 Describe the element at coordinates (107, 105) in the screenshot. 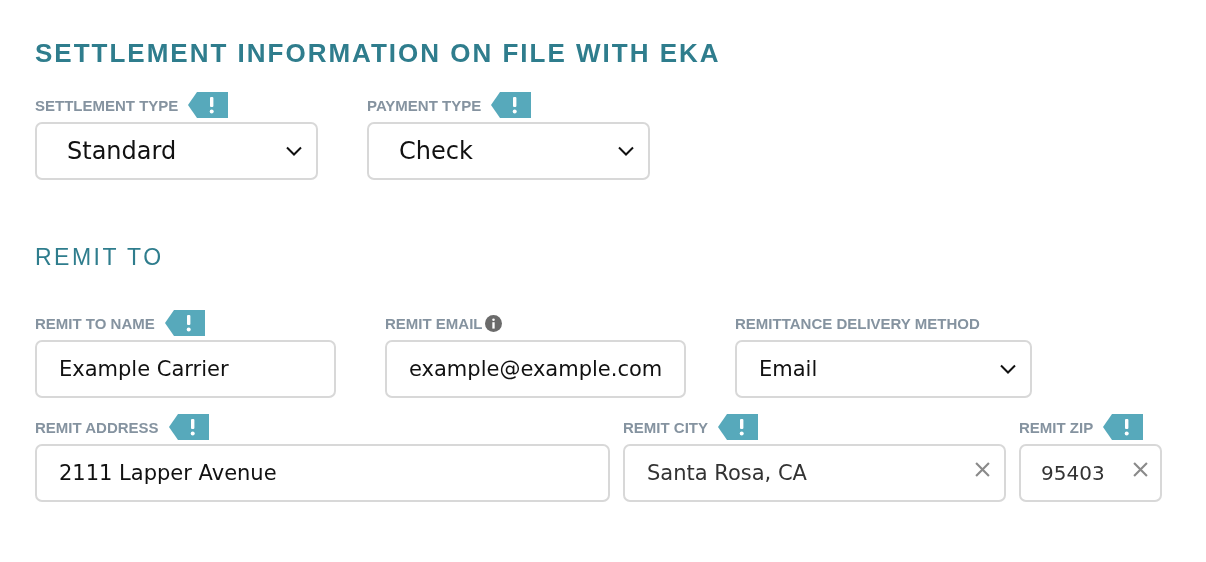

I see `field-label: SETTLEMENT TYPE` at that location.